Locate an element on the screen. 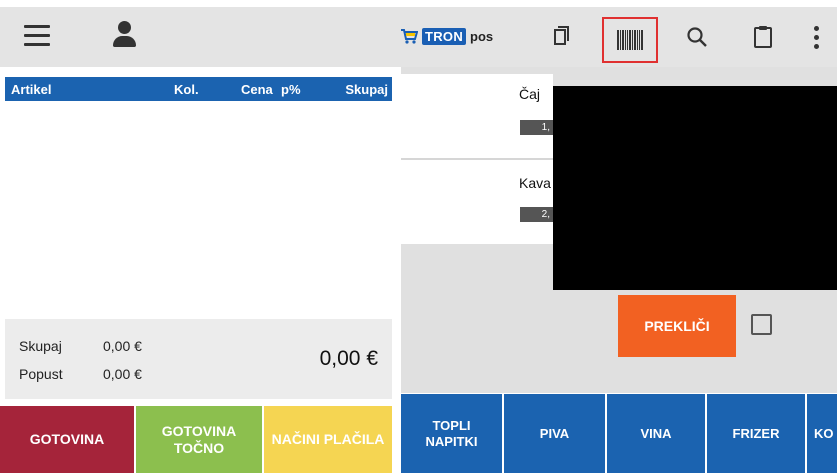 The width and height of the screenshot is (837, 473). app-logo: TRON pos is located at coordinates (446, 36).